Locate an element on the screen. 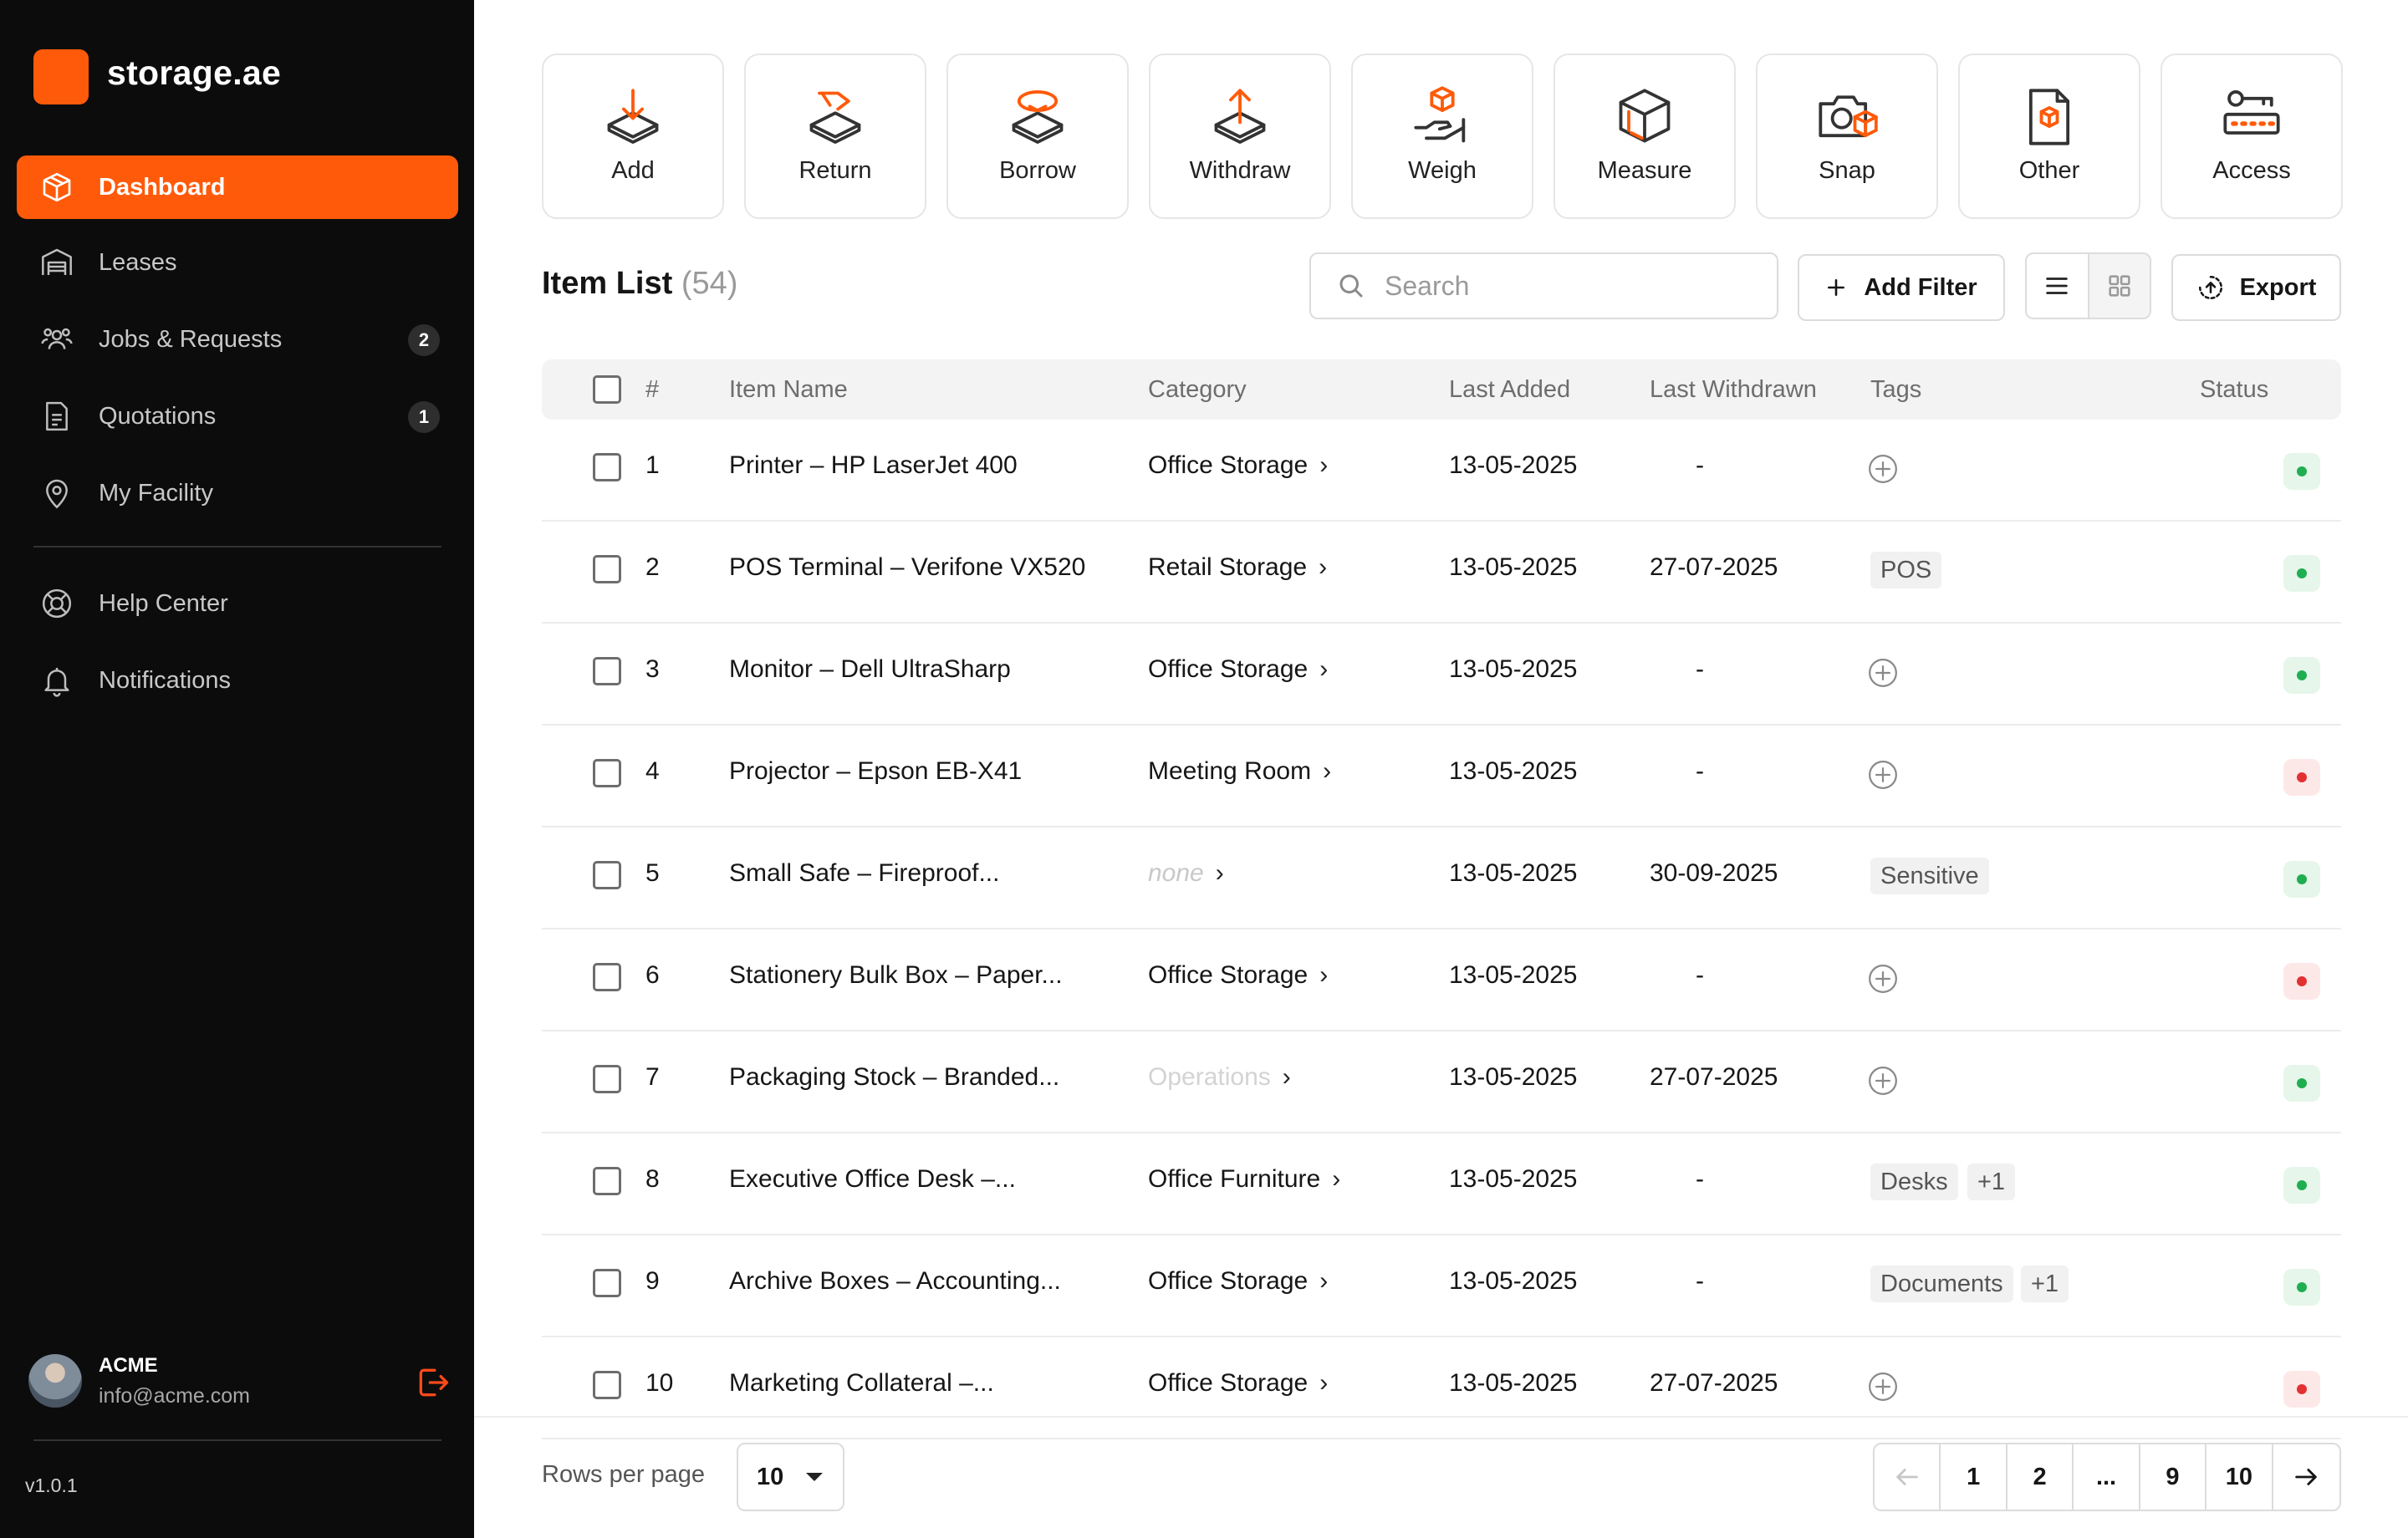 The width and height of the screenshot is (2408, 1538). search-input is located at coordinates (1568, 286).